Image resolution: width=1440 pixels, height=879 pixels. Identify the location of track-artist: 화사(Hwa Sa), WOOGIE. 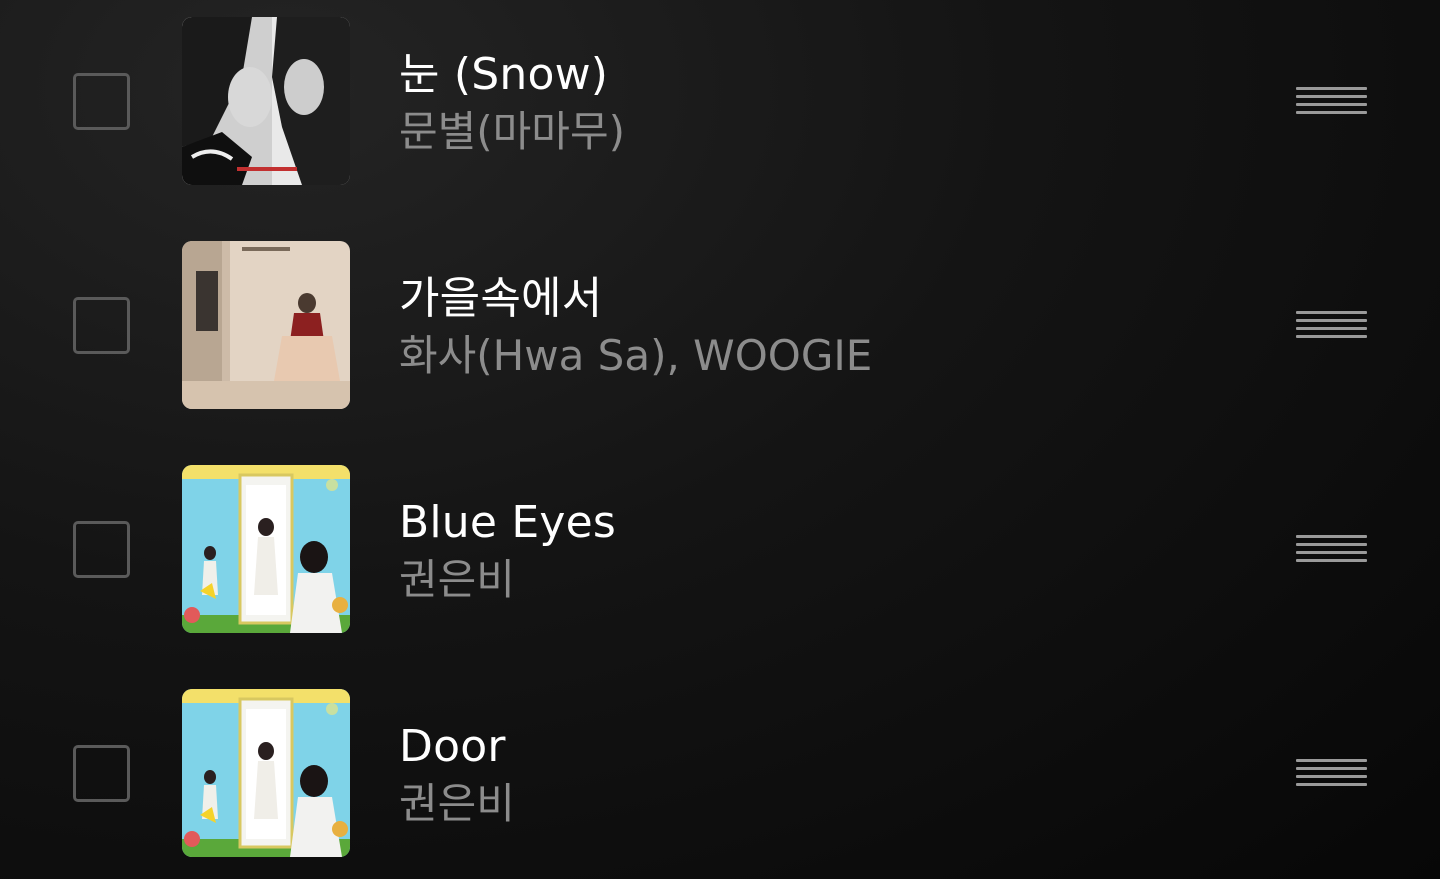
(636, 355).